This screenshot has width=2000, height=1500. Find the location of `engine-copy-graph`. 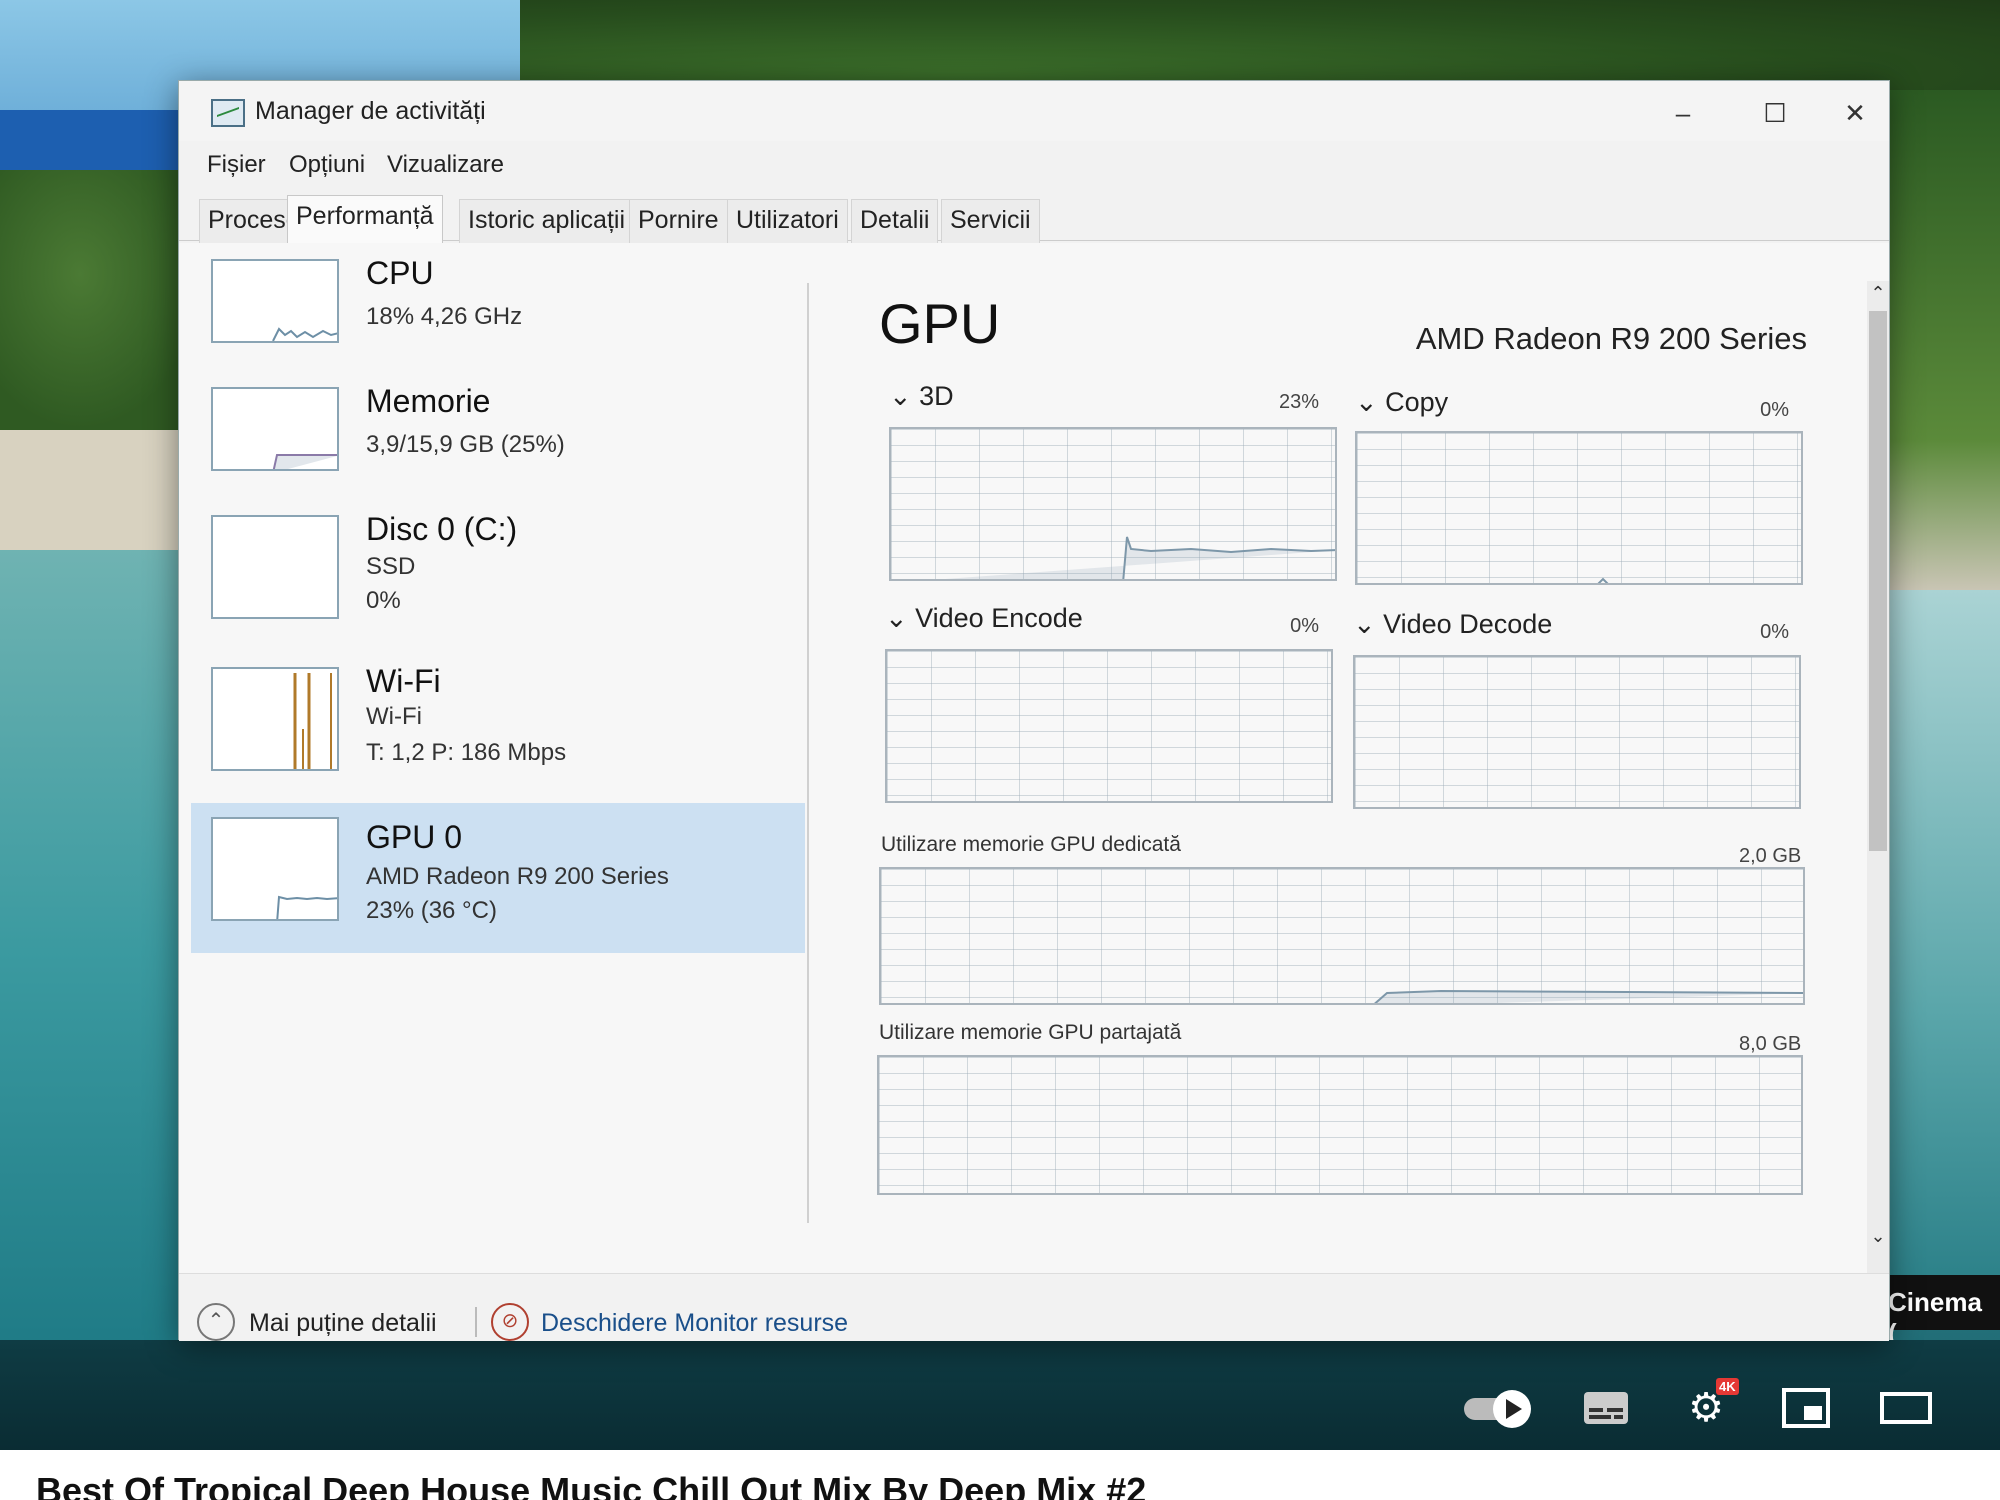

engine-copy-graph is located at coordinates (1579, 508).